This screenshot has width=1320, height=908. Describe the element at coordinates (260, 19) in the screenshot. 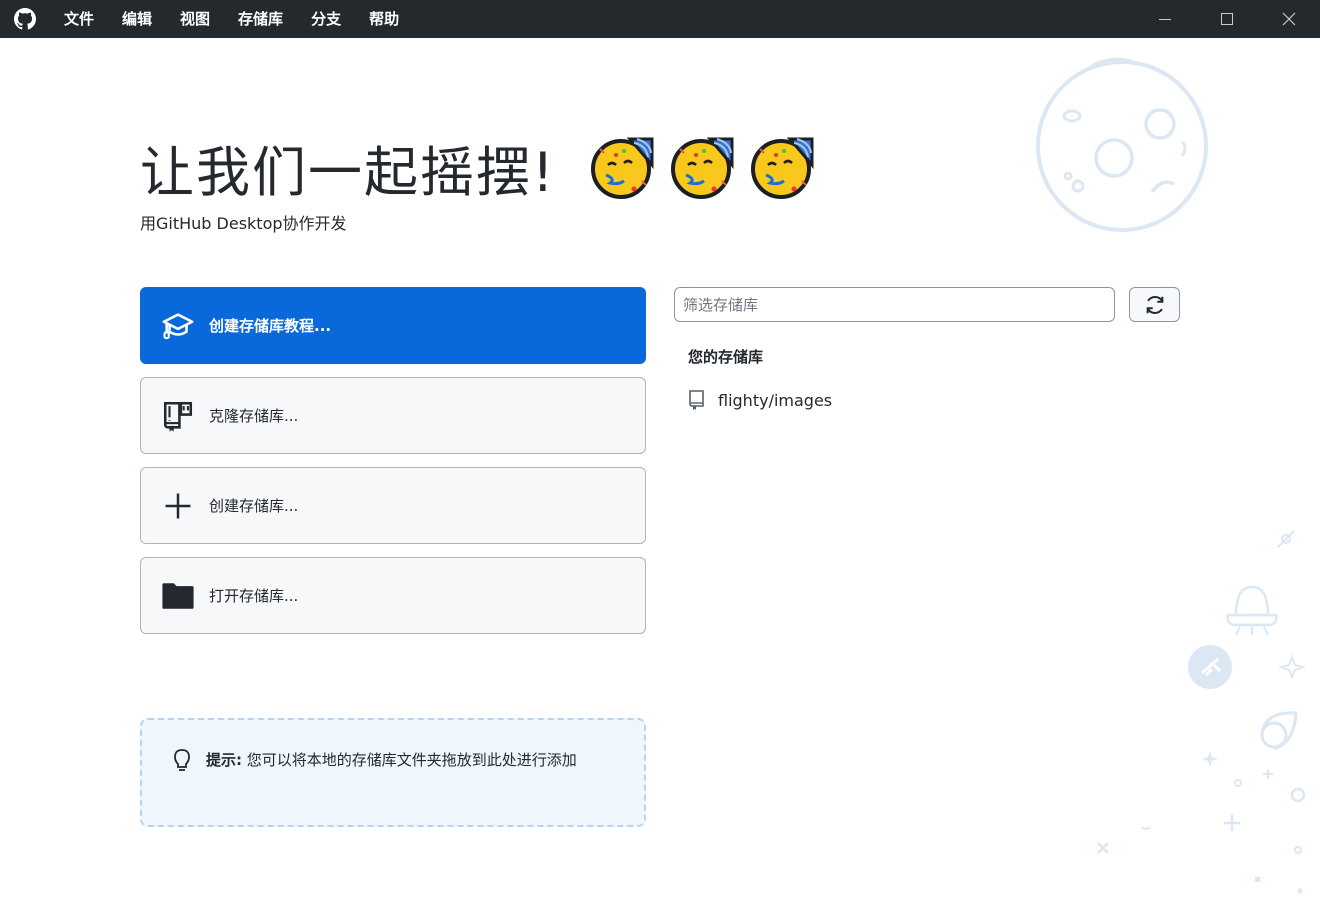

I see `menu-repository: 存储库` at that location.